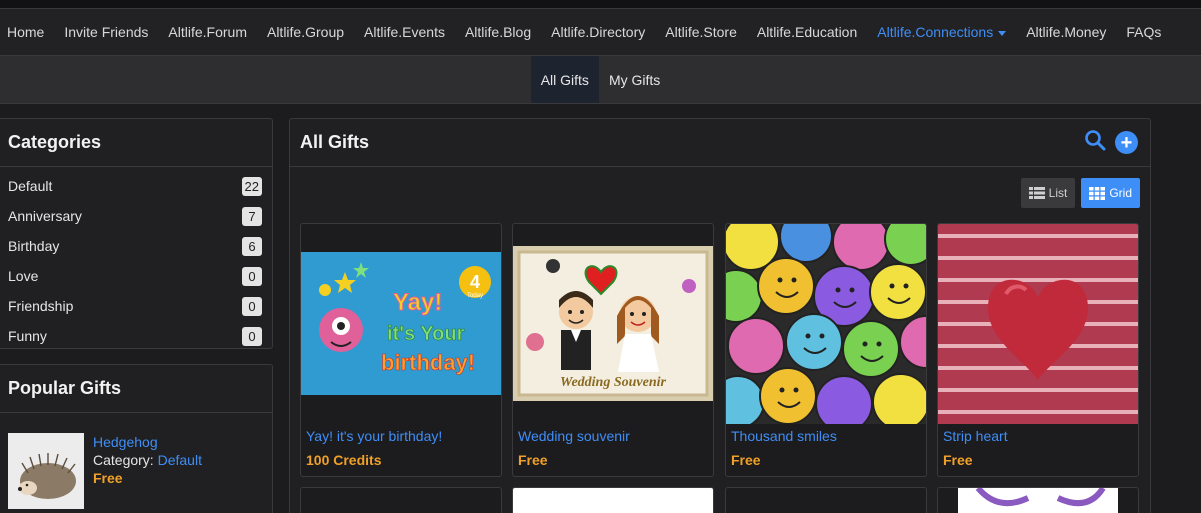 This screenshot has width=1201, height=513. Describe the element at coordinates (180, 460) in the screenshot. I see `popular-gift-category-link: Default` at that location.